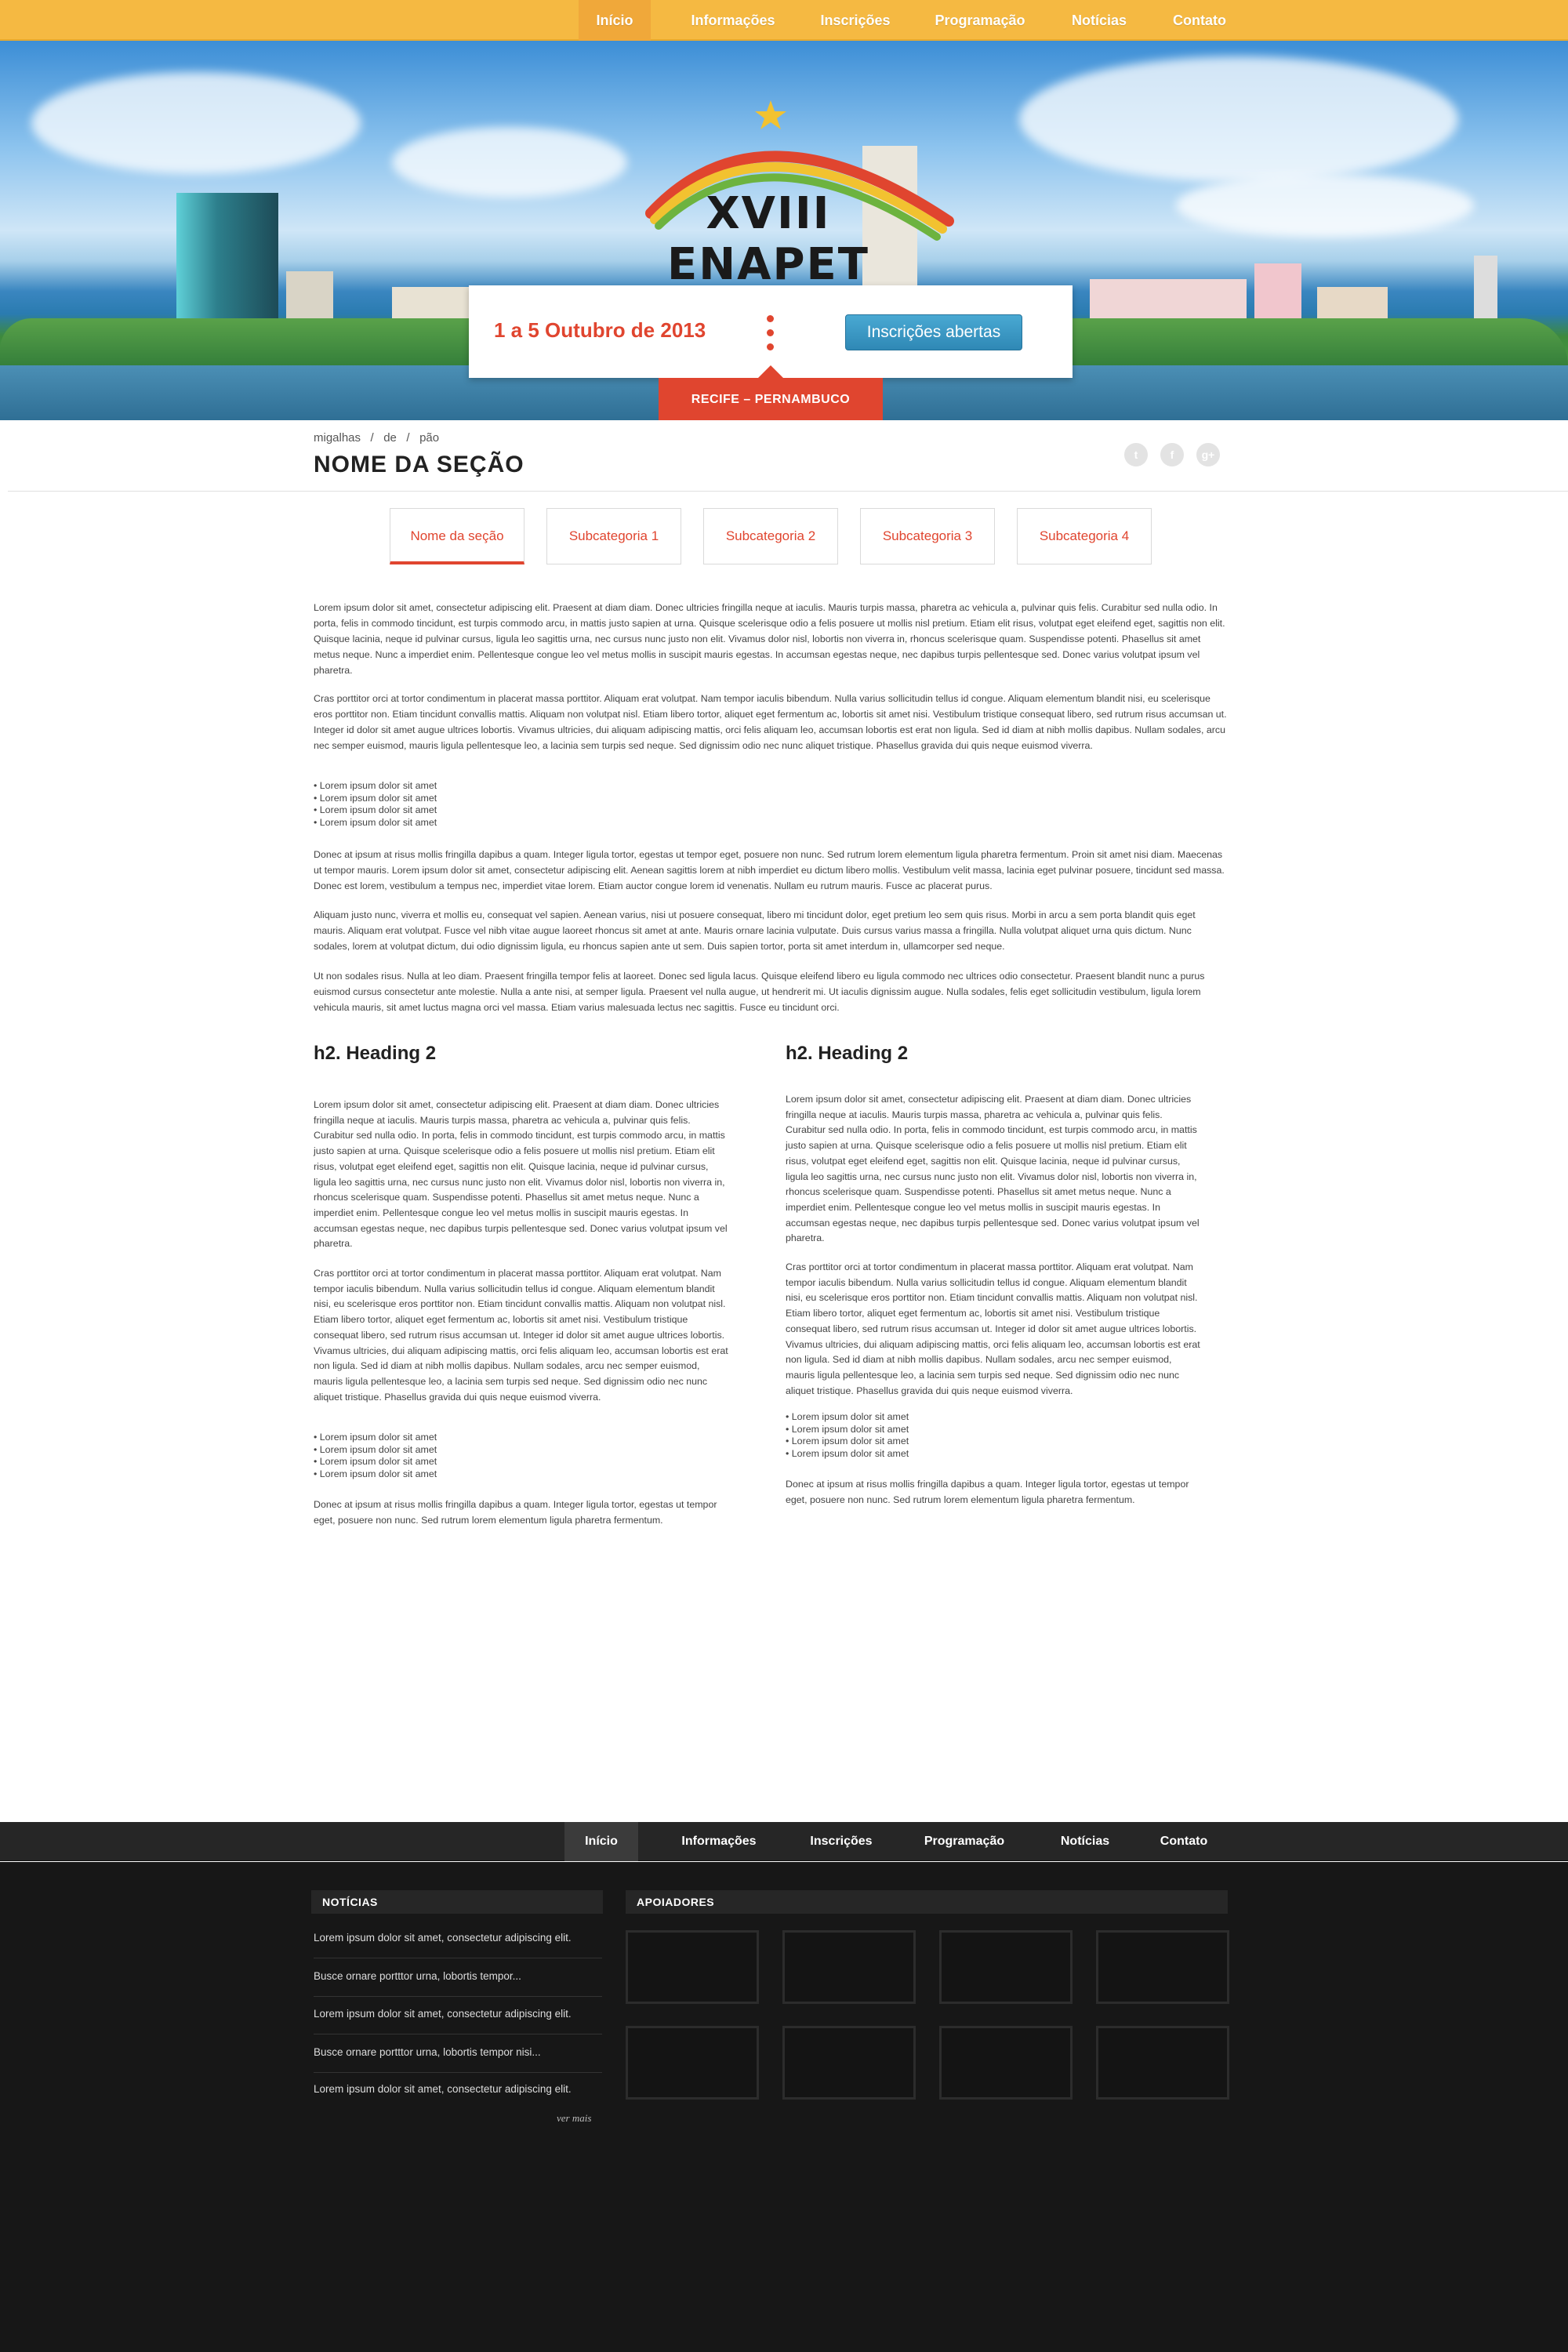  What do you see at coordinates (337, 438) in the screenshot?
I see `breadcrumb-item: migalhas` at bounding box center [337, 438].